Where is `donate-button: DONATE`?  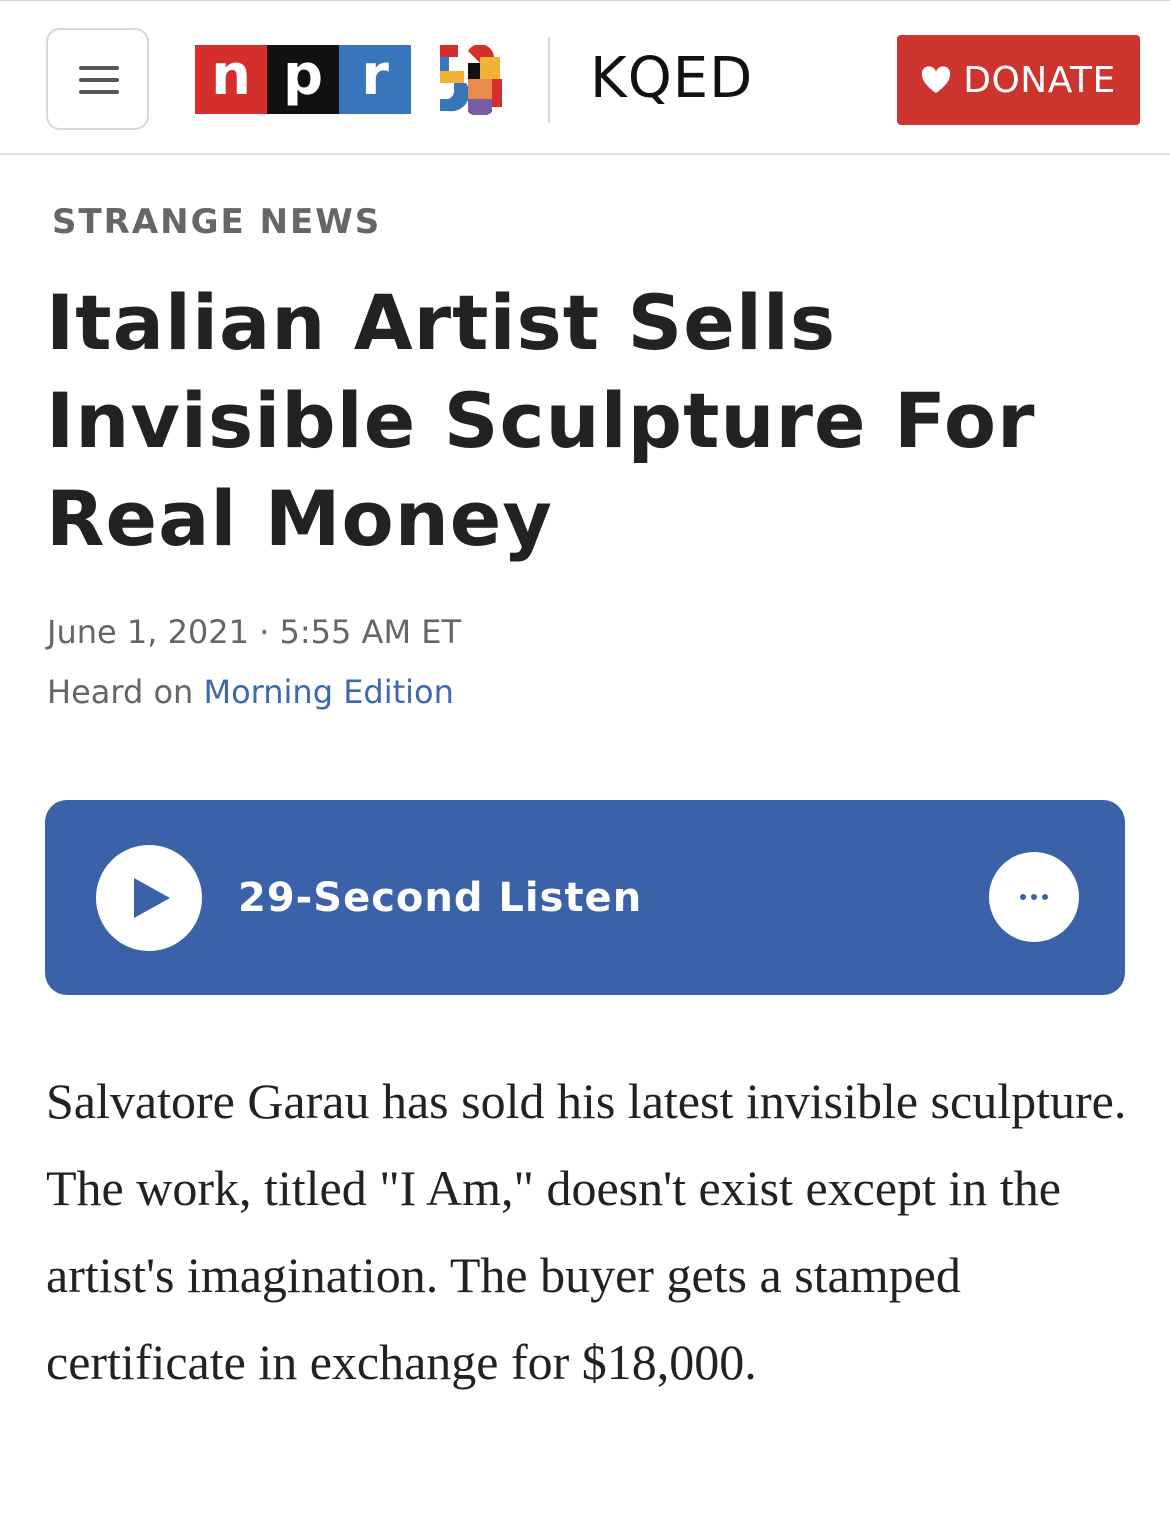
donate-button: DONATE is located at coordinates (1018, 80).